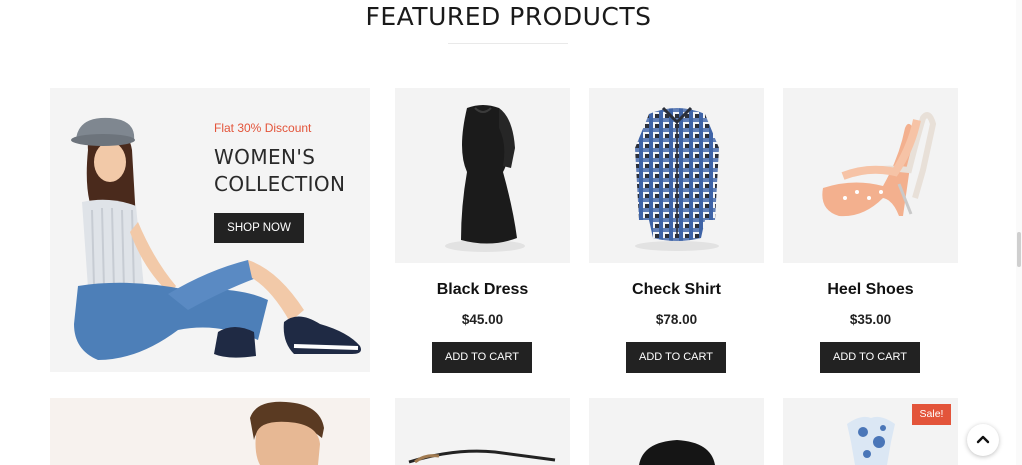 Image resolution: width=1022 pixels, height=465 pixels. Describe the element at coordinates (676, 290) in the screenshot. I see `product-name: Check Shirt` at that location.